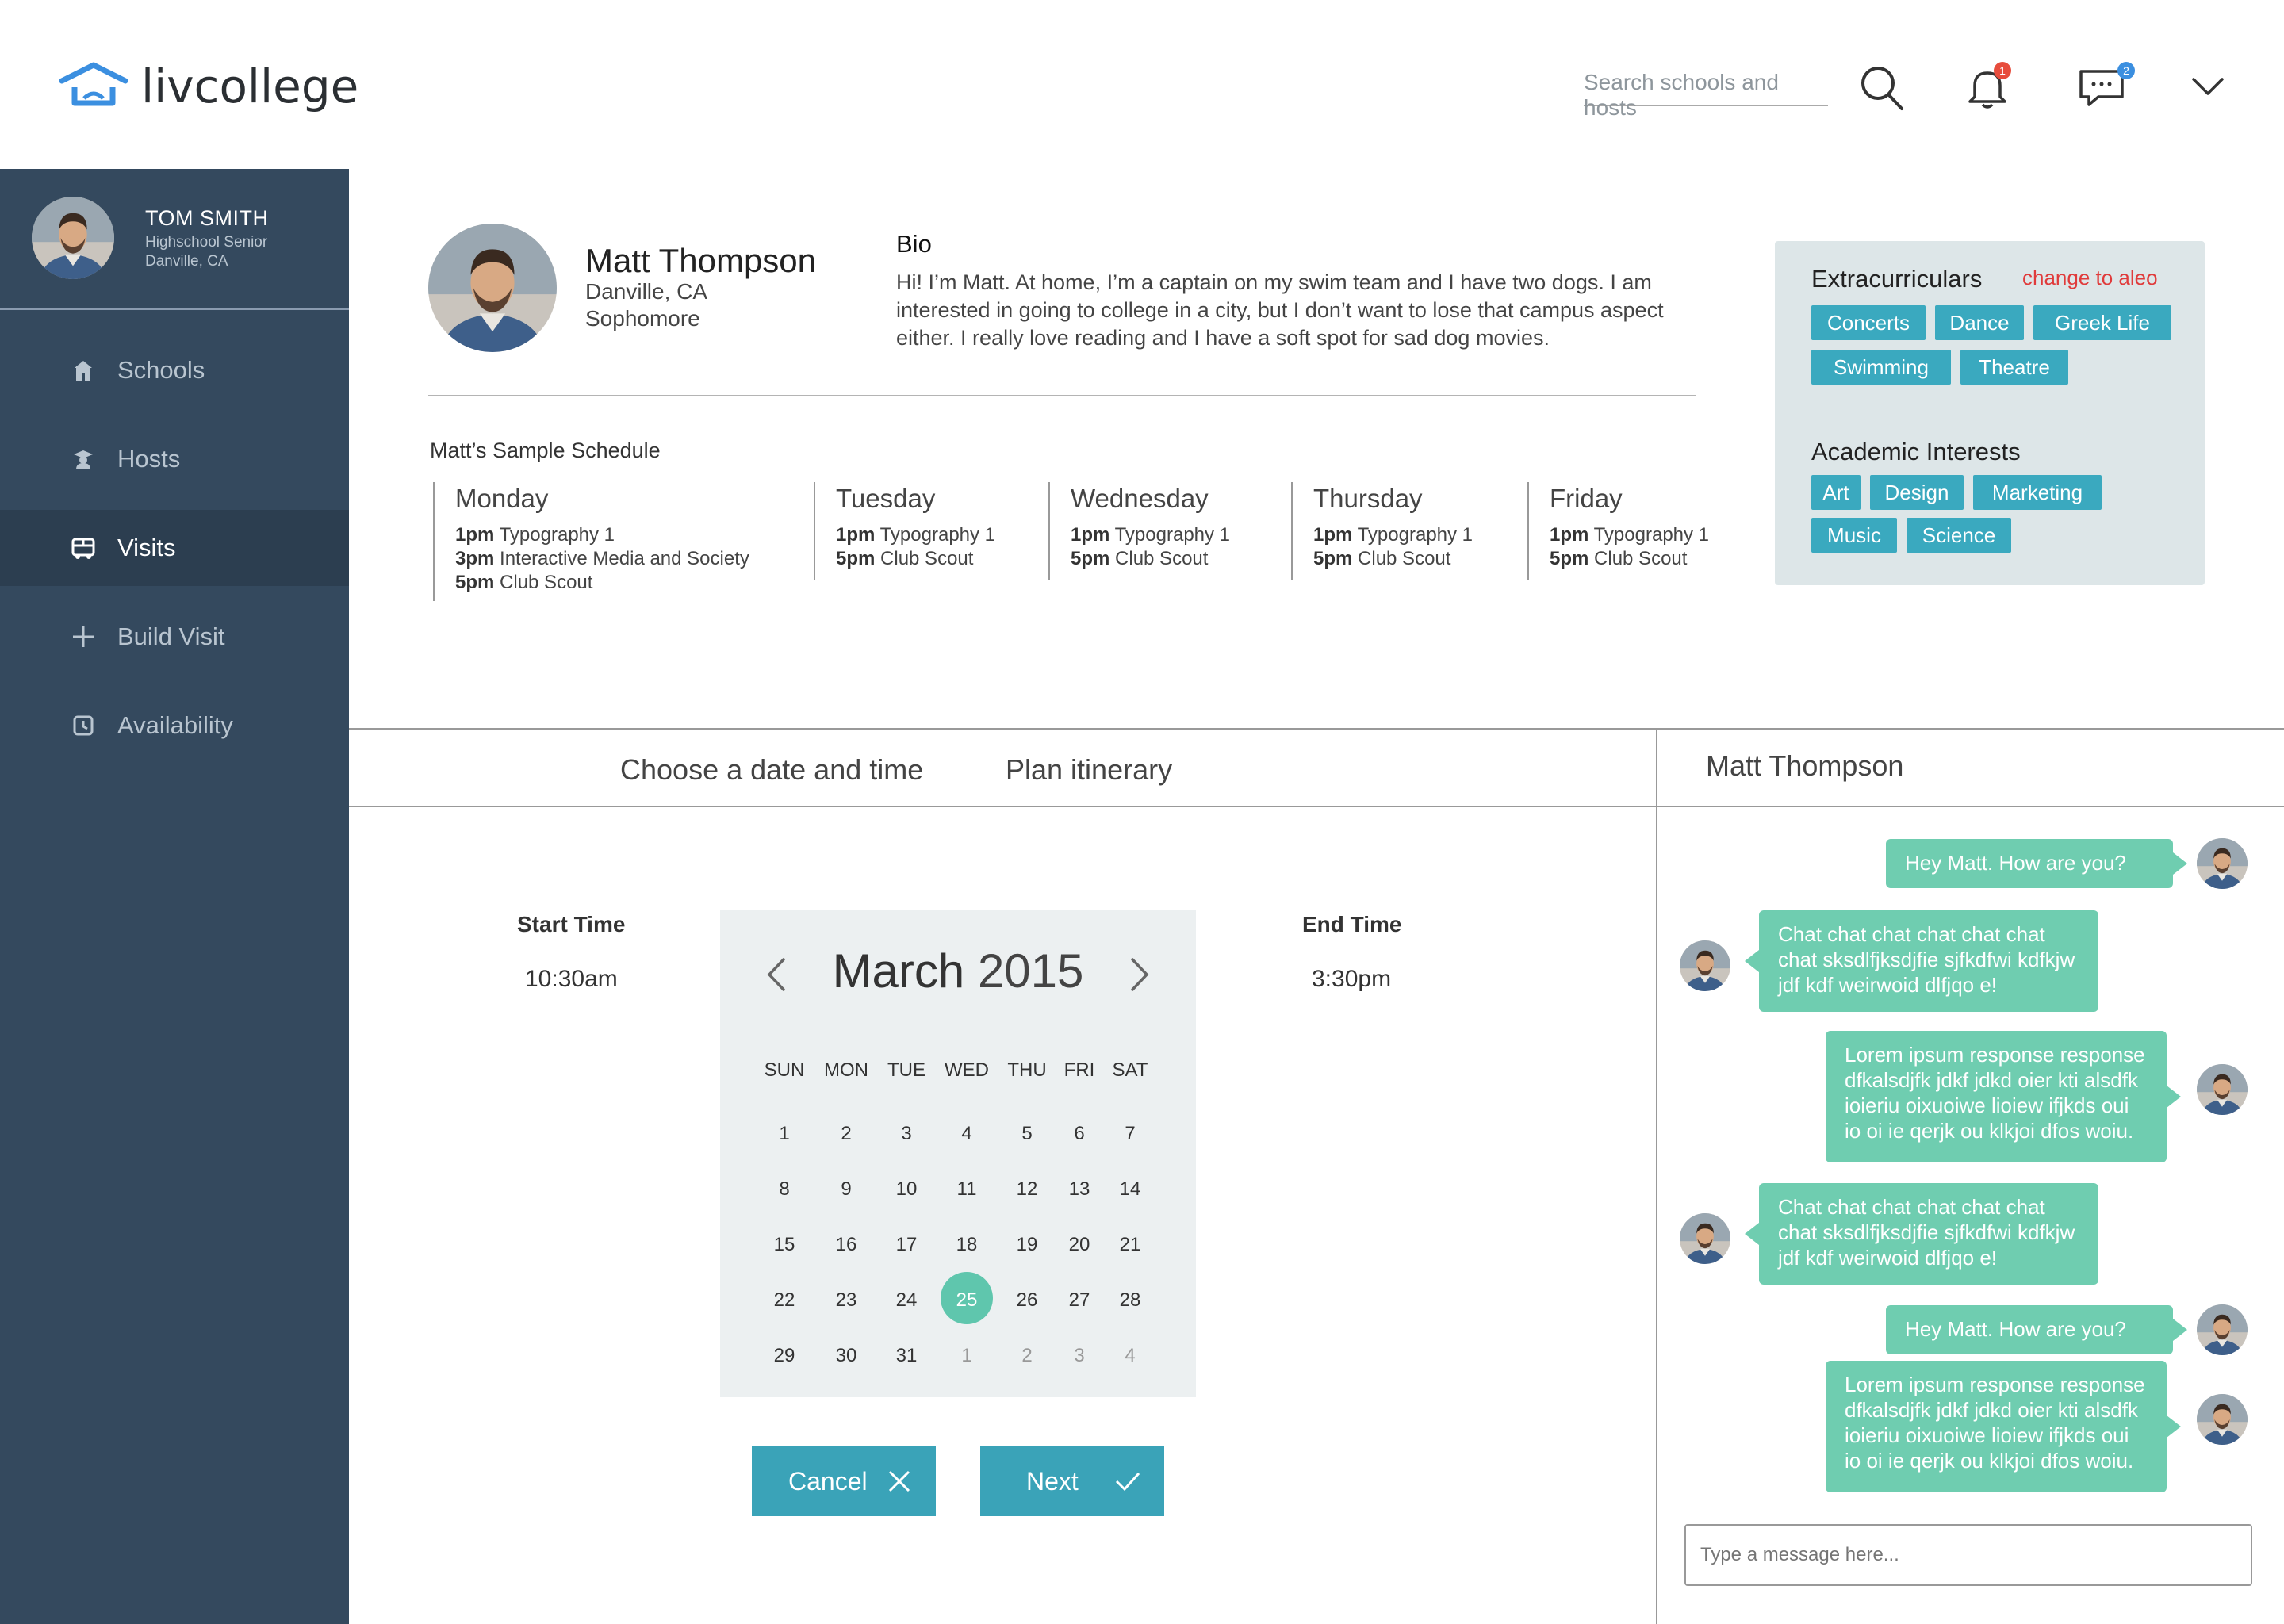 Image resolution: width=2284 pixels, height=1624 pixels. What do you see at coordinates (1079, 1134) in the screenshot?
I see `calendar-day: 6` at bounding box center [1079, 1134].